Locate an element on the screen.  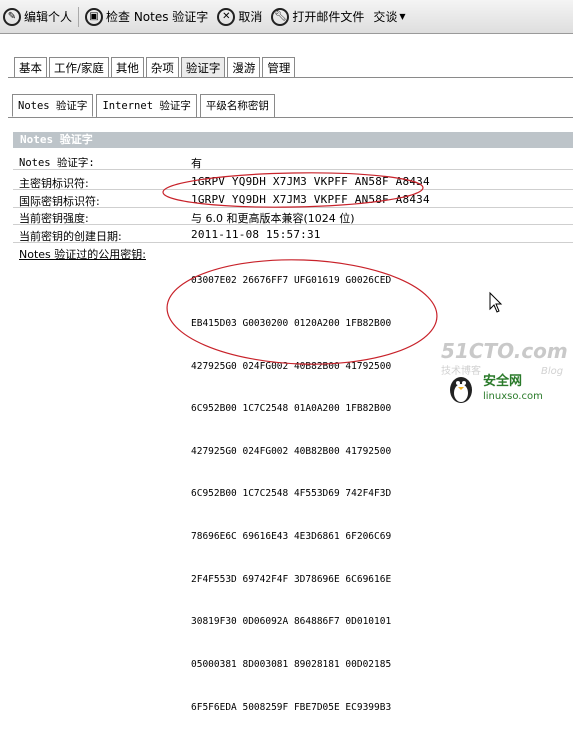
public-key-line: EB415D03 G0030200 0120A200 1FB82B00 is located at coordinates (291, 324).